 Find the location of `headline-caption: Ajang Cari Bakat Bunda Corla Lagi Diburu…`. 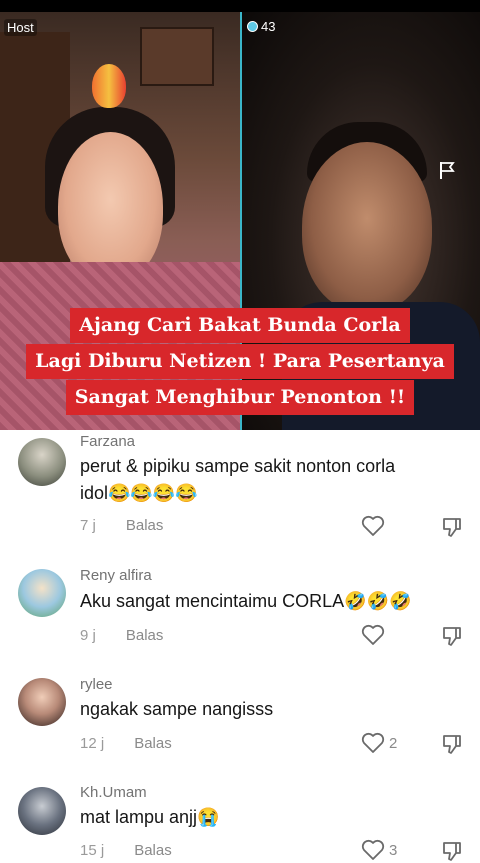

headline-caption: Ajang Cari Bakat Bunda Corla Lagi Diburu… is located at coordinates (240, 362).